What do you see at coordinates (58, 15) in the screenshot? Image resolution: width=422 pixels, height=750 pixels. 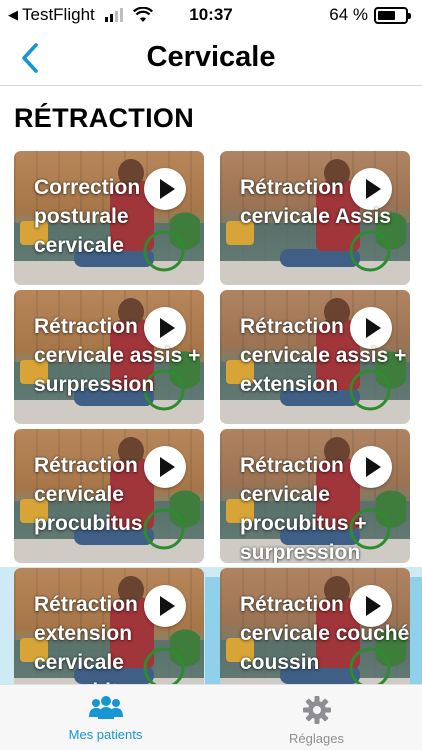 I see `back-to-app-label: TestFlight` at bounding box center [58, 15].